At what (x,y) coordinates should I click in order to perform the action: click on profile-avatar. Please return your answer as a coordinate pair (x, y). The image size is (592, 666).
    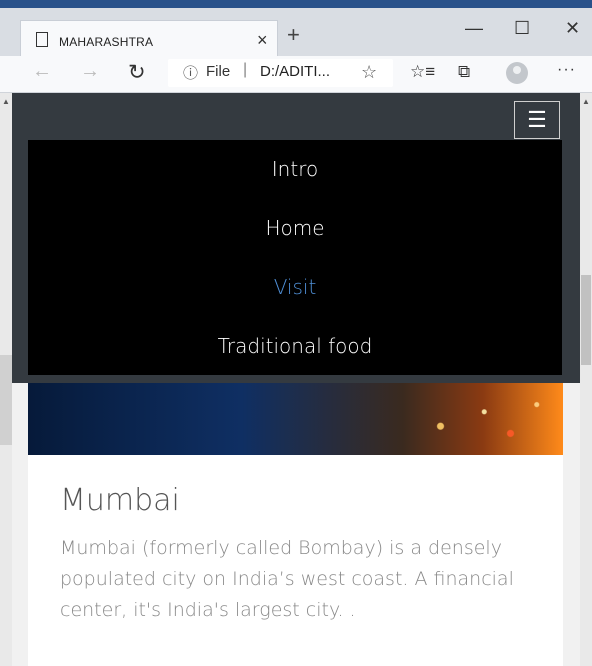
    Looking at the image, I should click on (517, 73).